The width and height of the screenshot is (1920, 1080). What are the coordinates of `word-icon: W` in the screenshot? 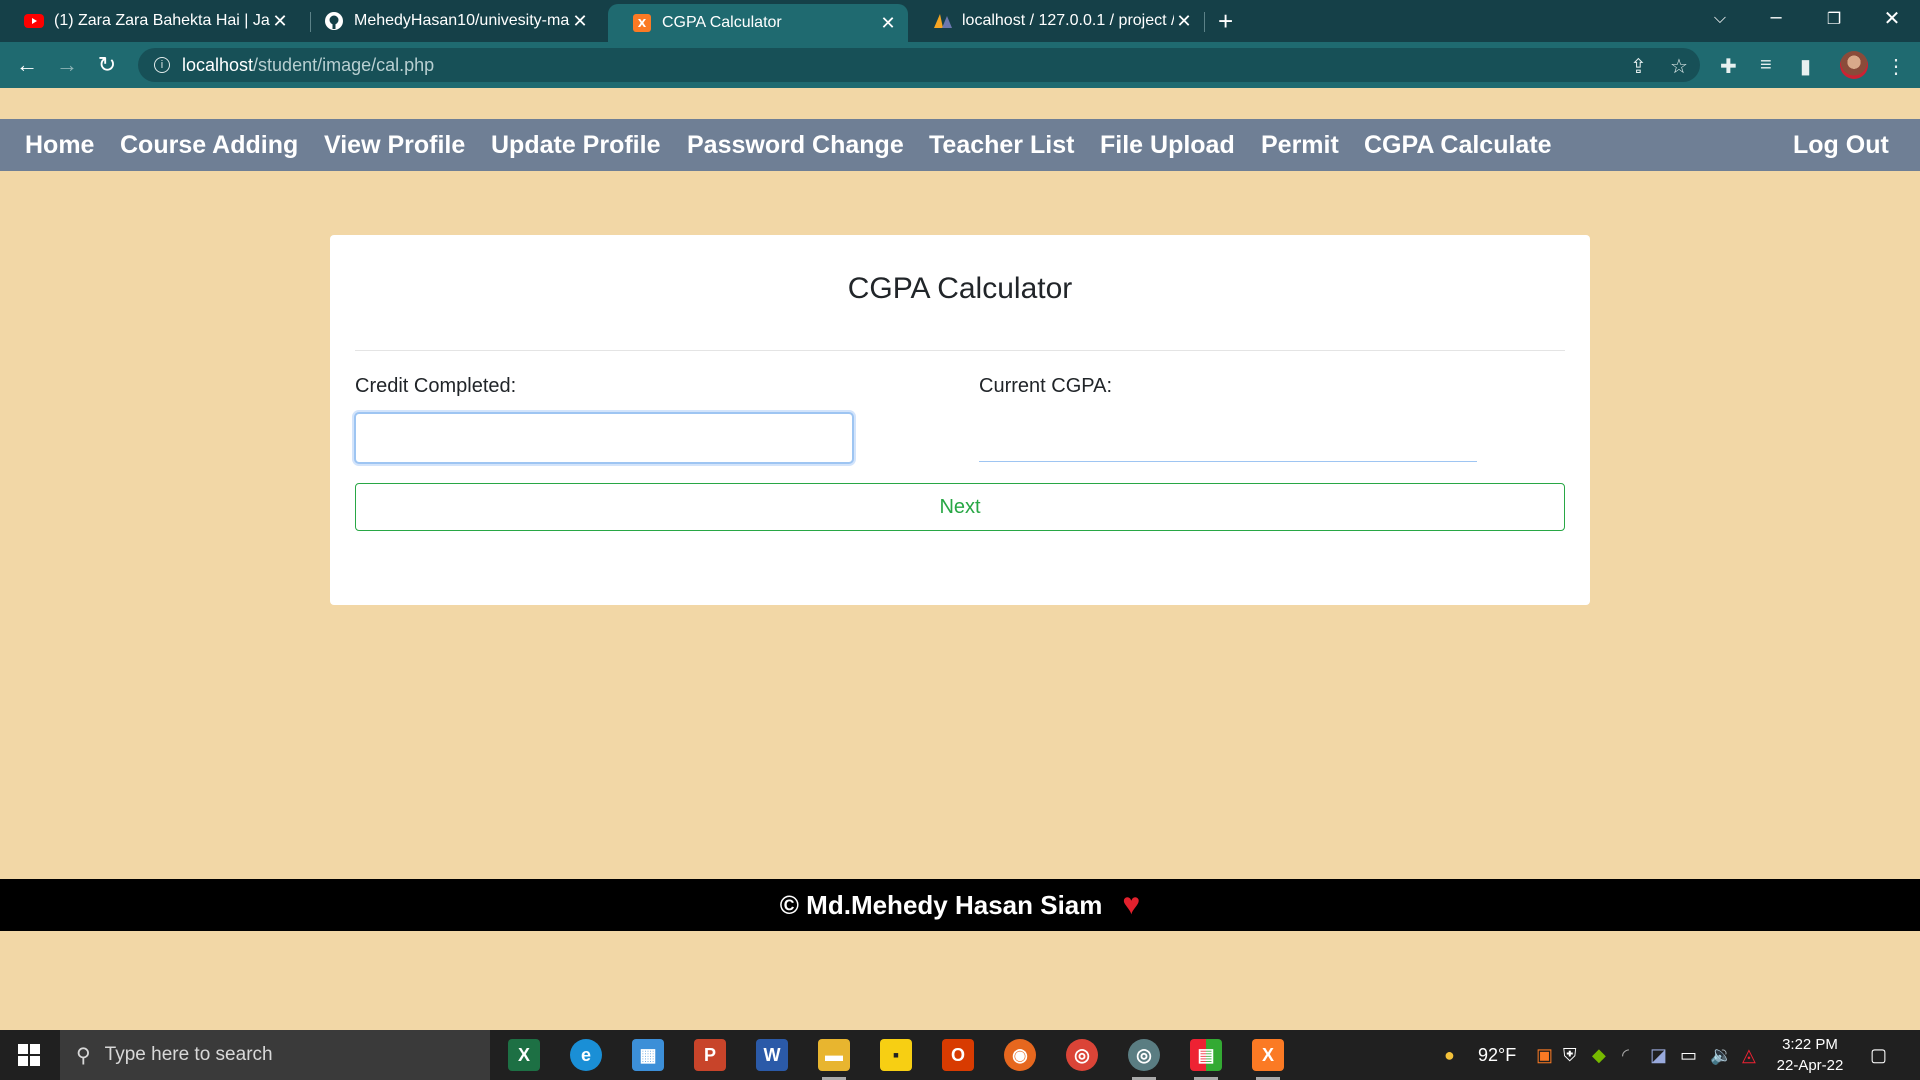 It's located at (772, 1055).